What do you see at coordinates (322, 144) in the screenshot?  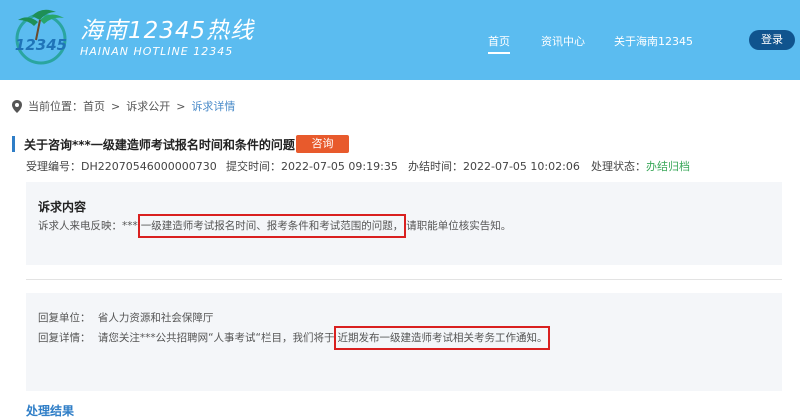 I see `category-badge: 咨询` at bounding box center [322, 144].